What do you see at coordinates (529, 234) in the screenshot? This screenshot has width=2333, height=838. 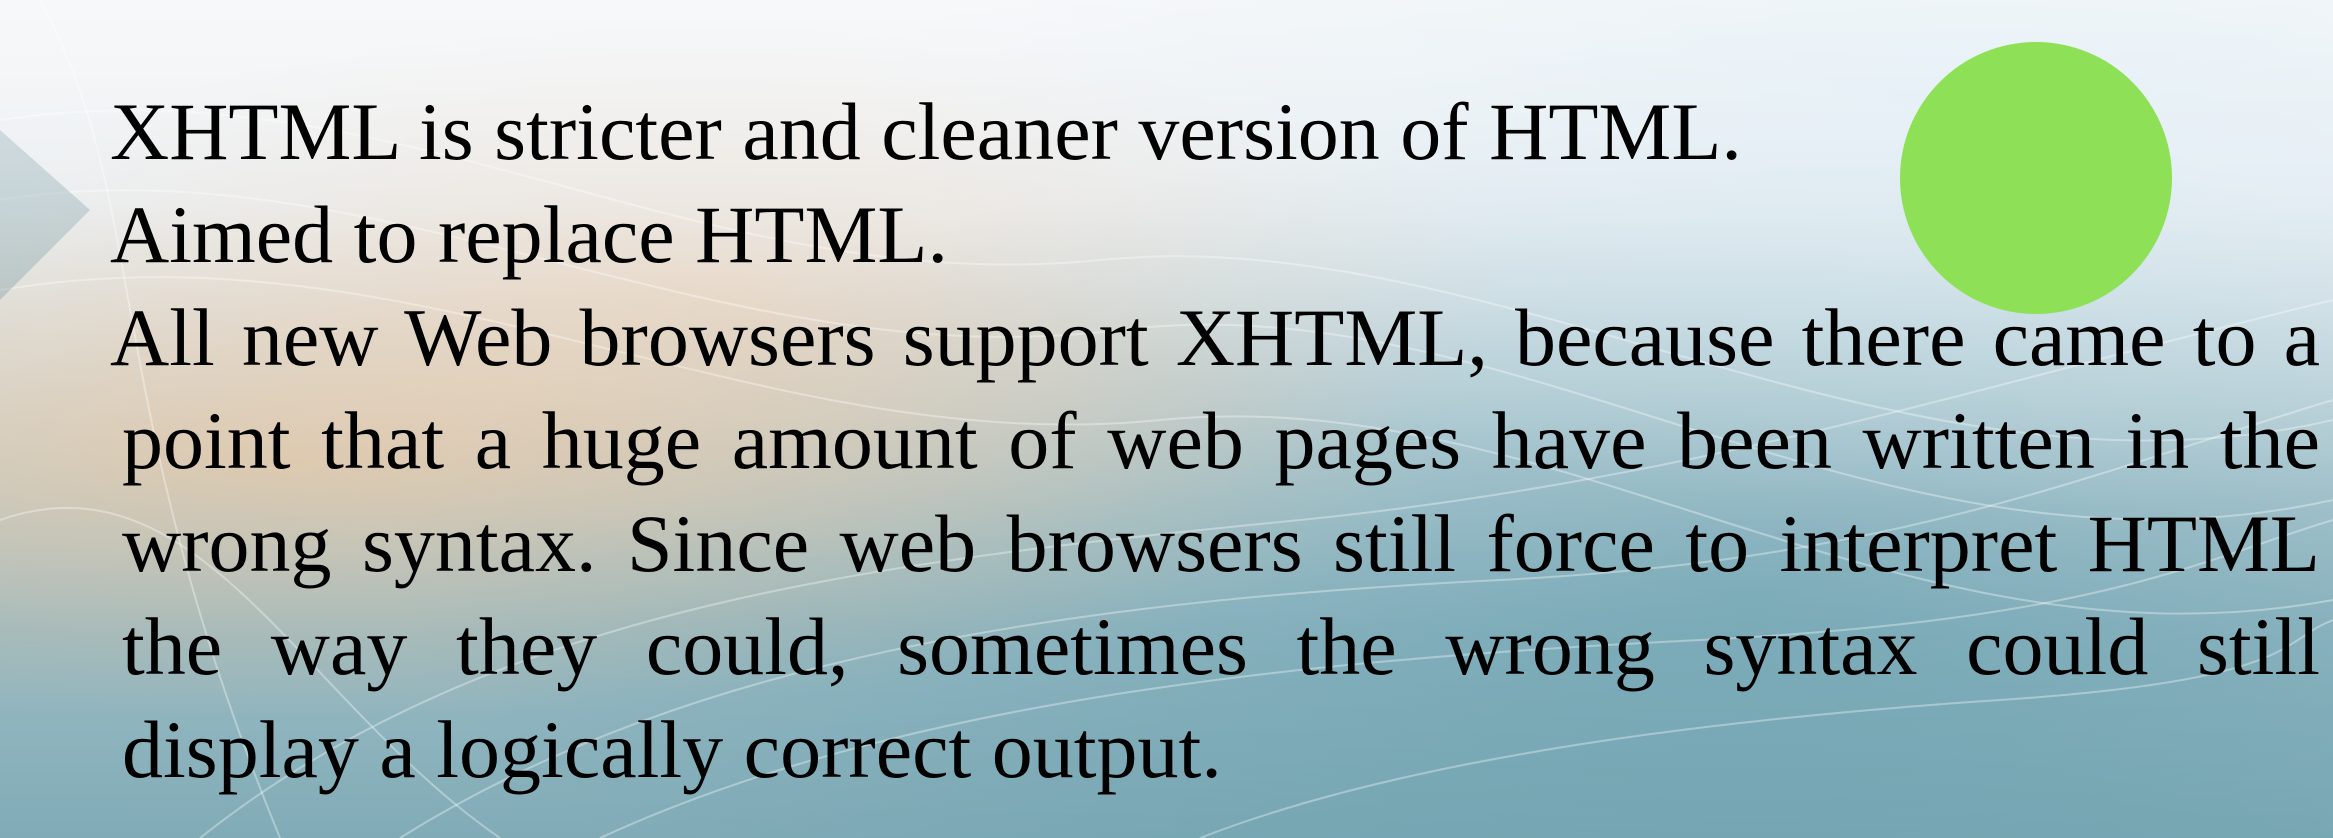 I see `bullet-item-2: Aimed to replace HTML.` at bounding box center [529, 234].